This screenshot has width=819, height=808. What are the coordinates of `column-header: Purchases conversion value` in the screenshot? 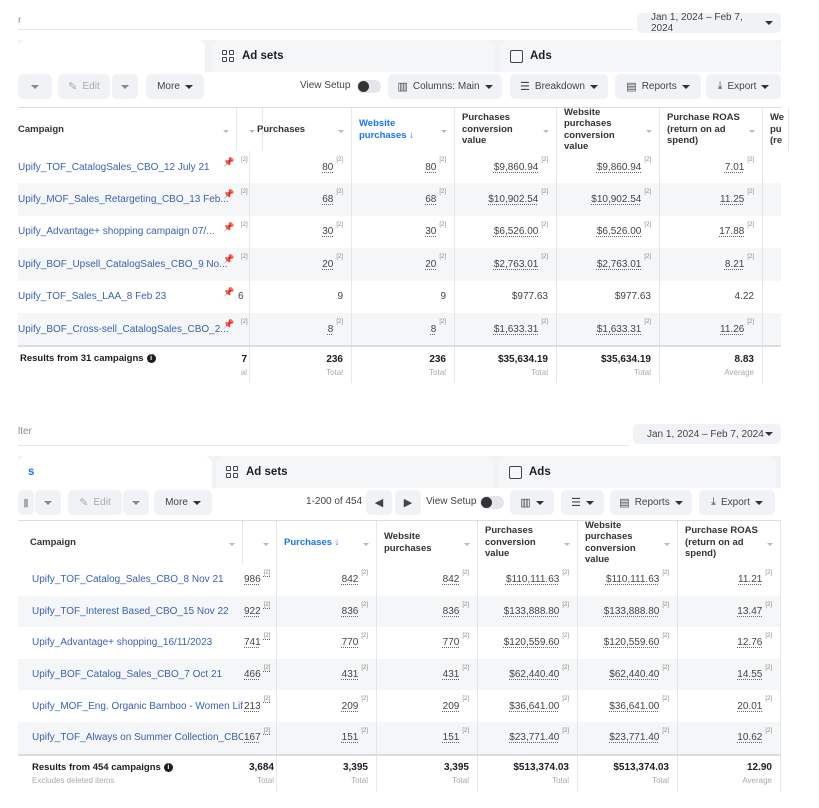 It's located at (528, 542).